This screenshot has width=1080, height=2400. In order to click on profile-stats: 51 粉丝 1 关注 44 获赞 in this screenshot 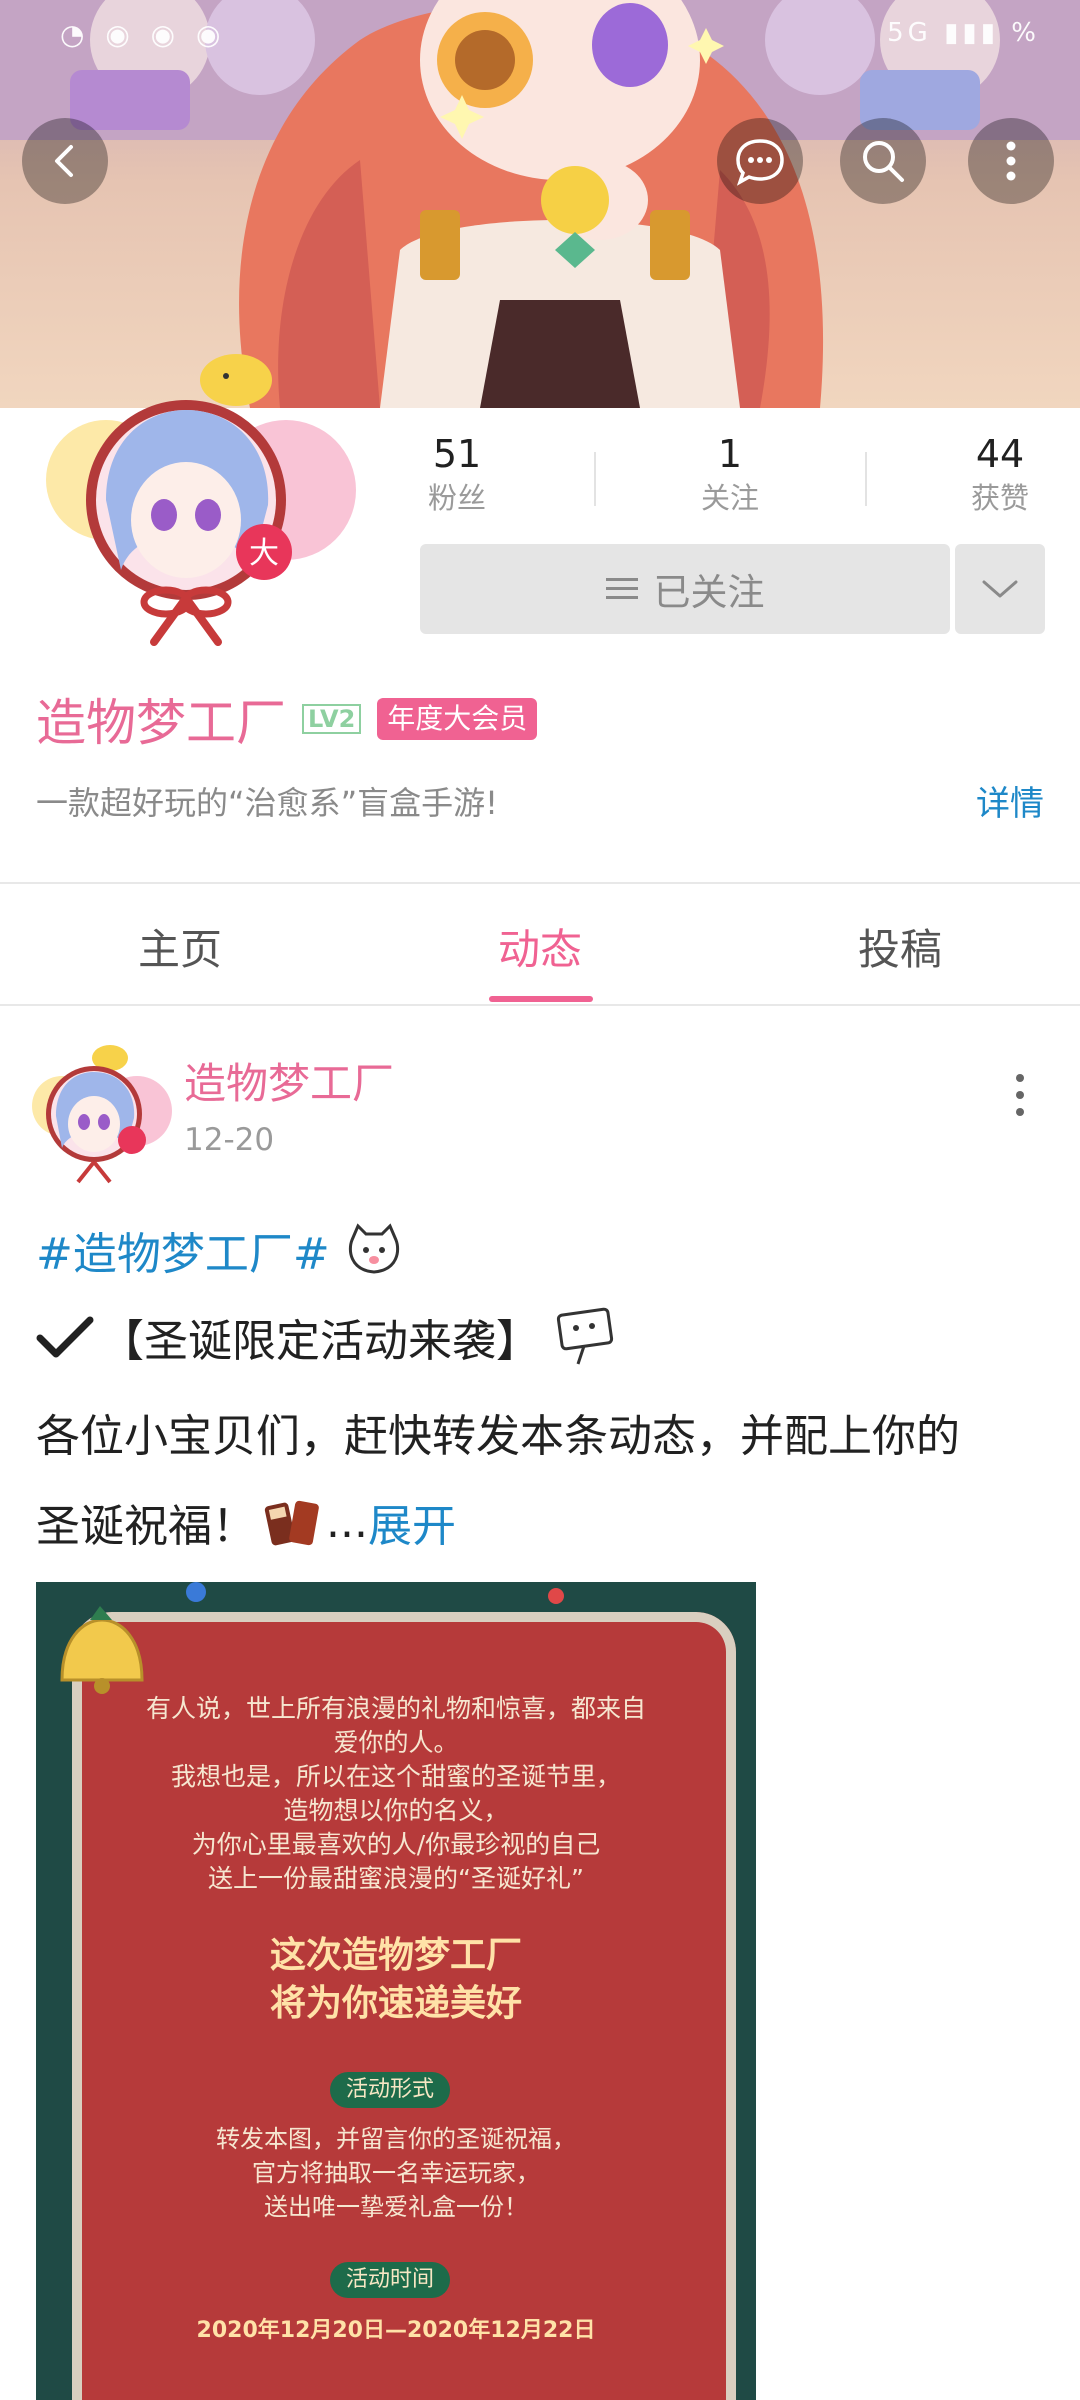, I will do `click(740, 480)`.